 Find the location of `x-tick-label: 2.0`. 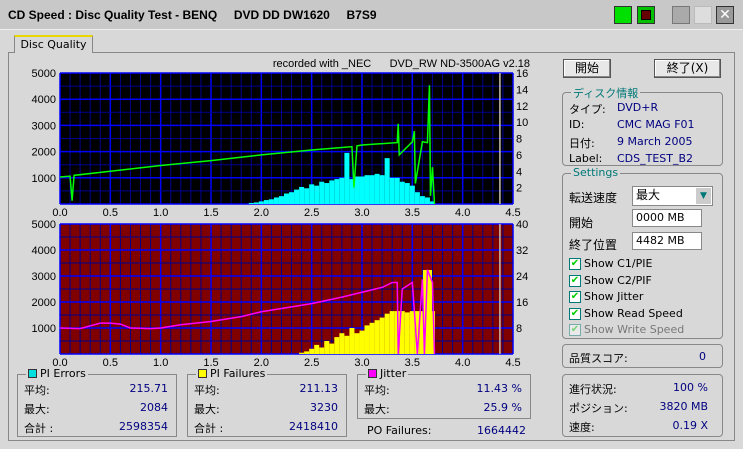

x-tick-label: 2.0 is located at coordinates (261, 213).